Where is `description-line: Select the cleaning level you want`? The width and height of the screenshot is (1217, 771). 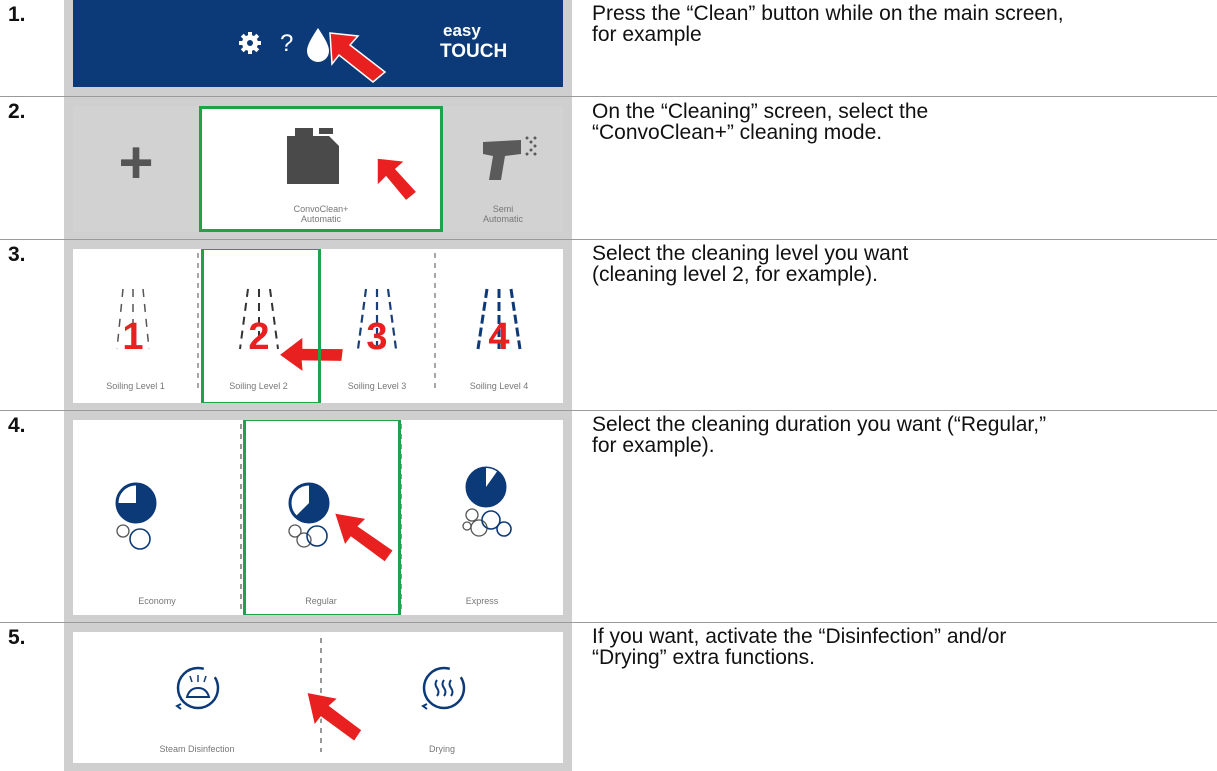
description-line: Select the cleaning level you want is located at coordinates (750, 253).